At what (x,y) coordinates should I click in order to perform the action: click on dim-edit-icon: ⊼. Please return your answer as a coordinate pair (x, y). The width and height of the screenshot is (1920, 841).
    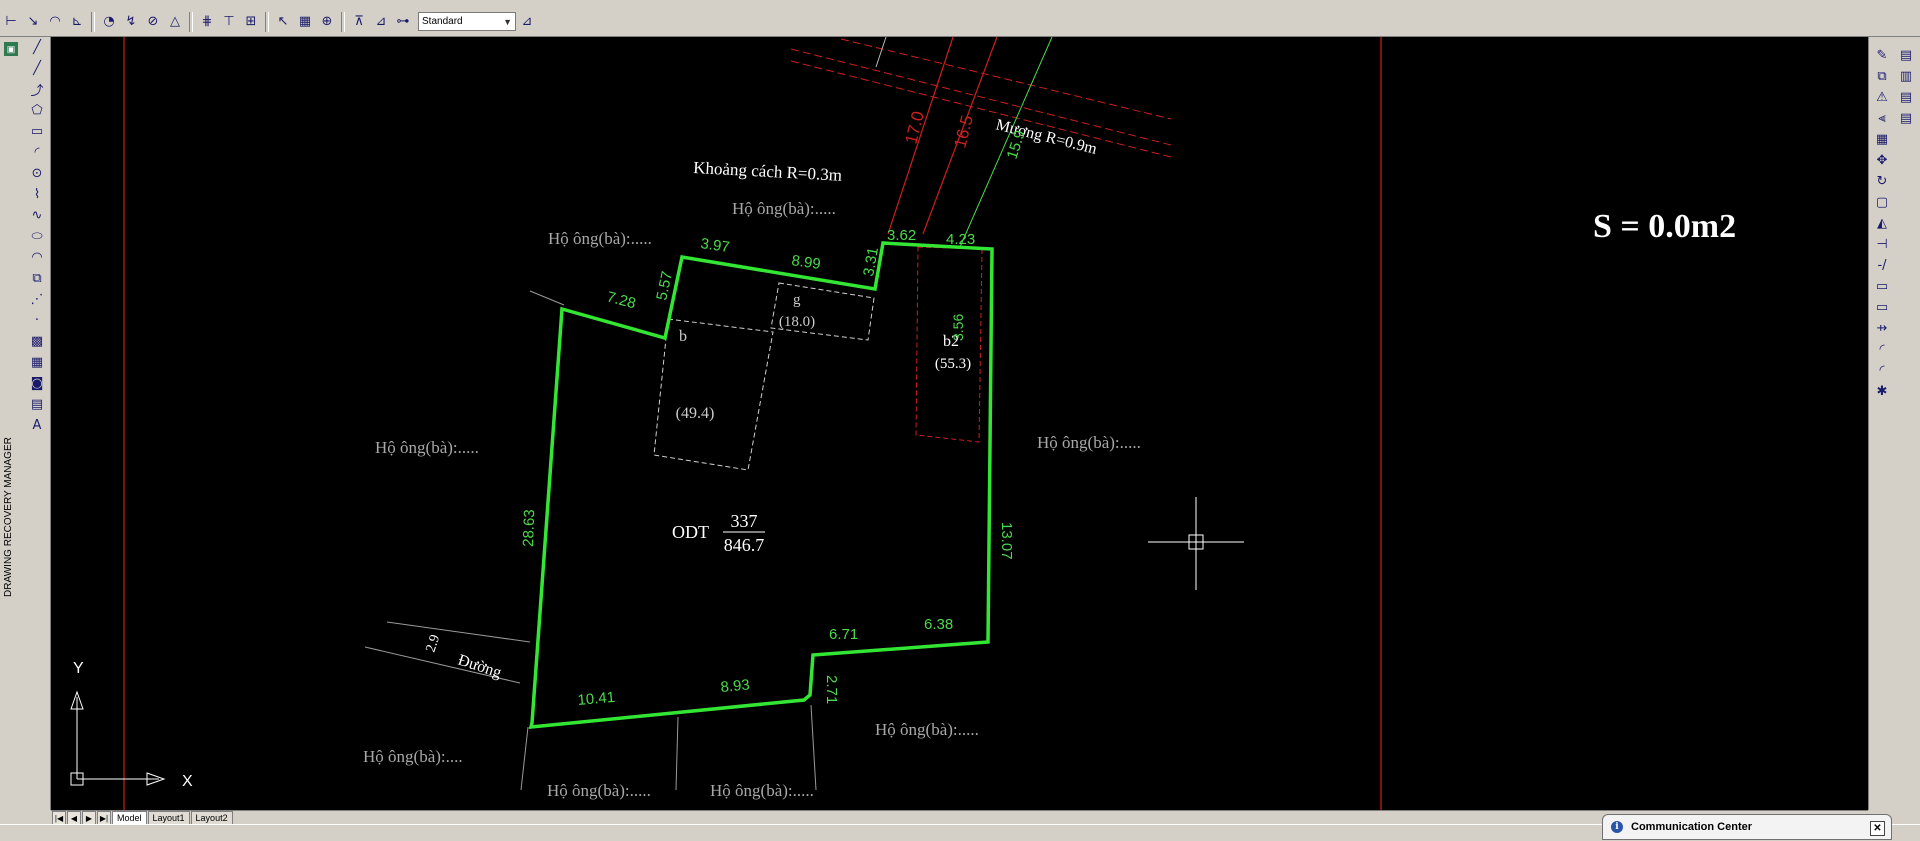
    Looking at the image, I should click on (359, 22).